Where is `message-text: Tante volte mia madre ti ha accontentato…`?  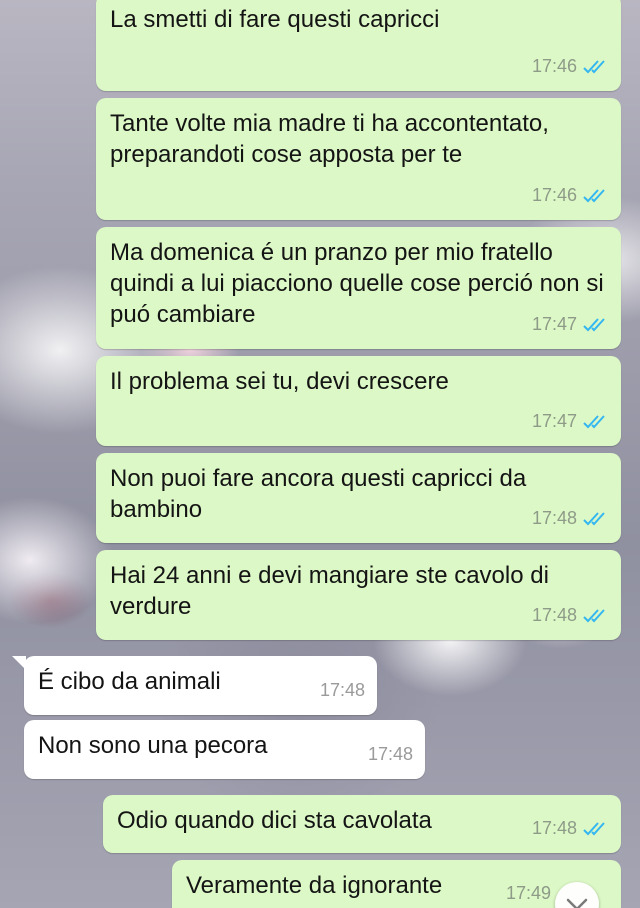
message-text: Tante volte mia madre ti ha accontentato… is located at coordinates (329, 139).